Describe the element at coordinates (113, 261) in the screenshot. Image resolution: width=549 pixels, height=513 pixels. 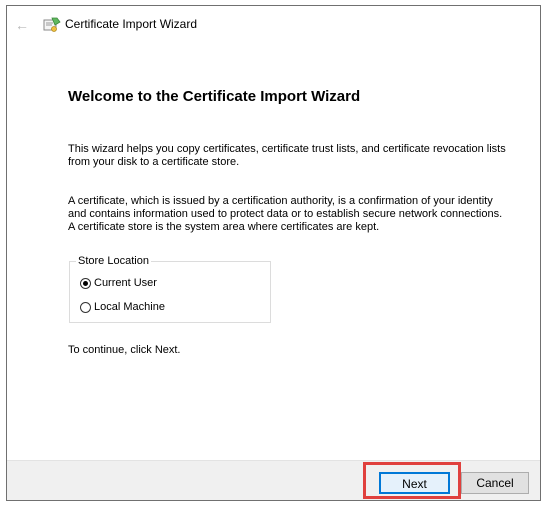
I see `store-location-legend: Store Location` at that location.